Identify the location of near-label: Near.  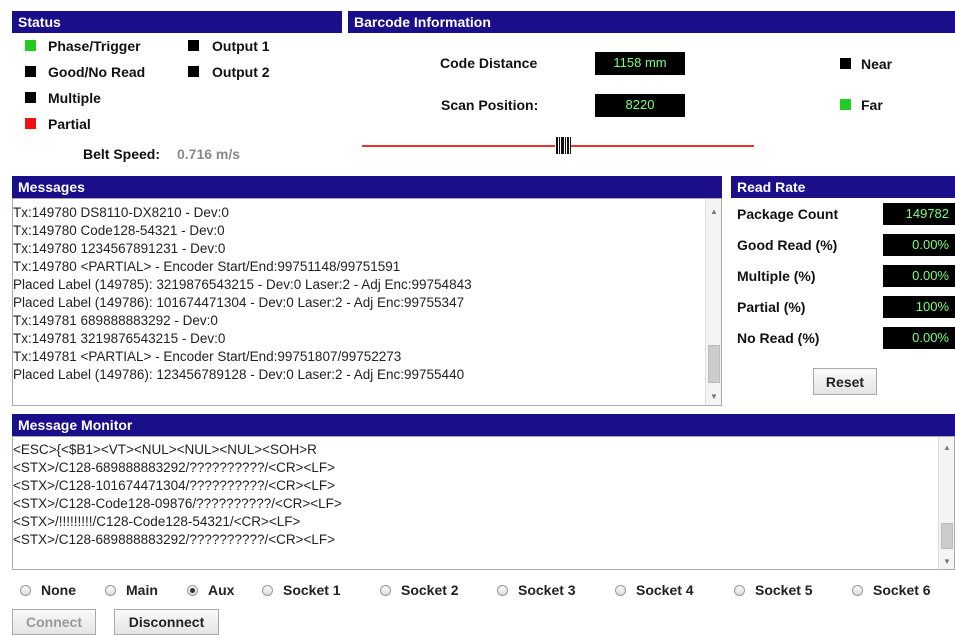
(877, 64).